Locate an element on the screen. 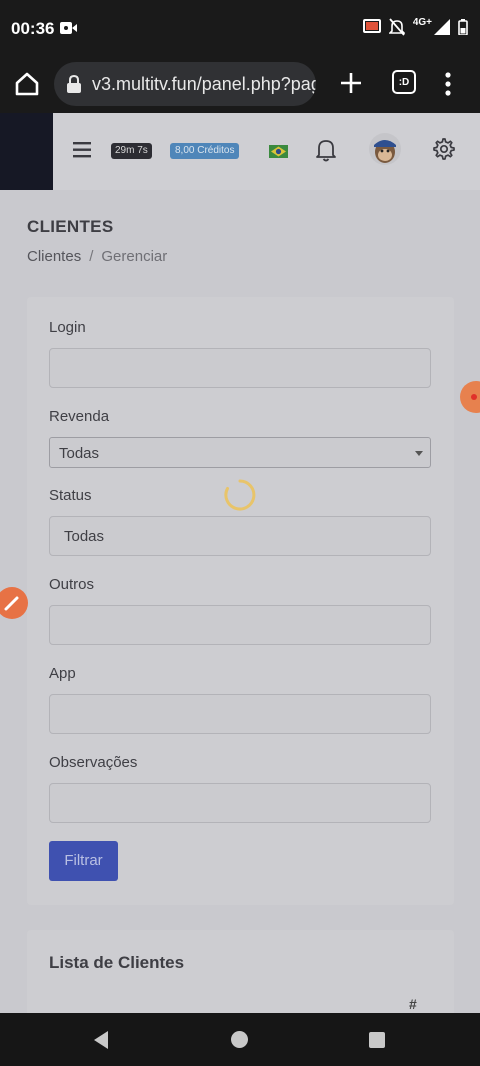 The image size is (480, 1066). status-label: Status is located at coordinates (70, 495).